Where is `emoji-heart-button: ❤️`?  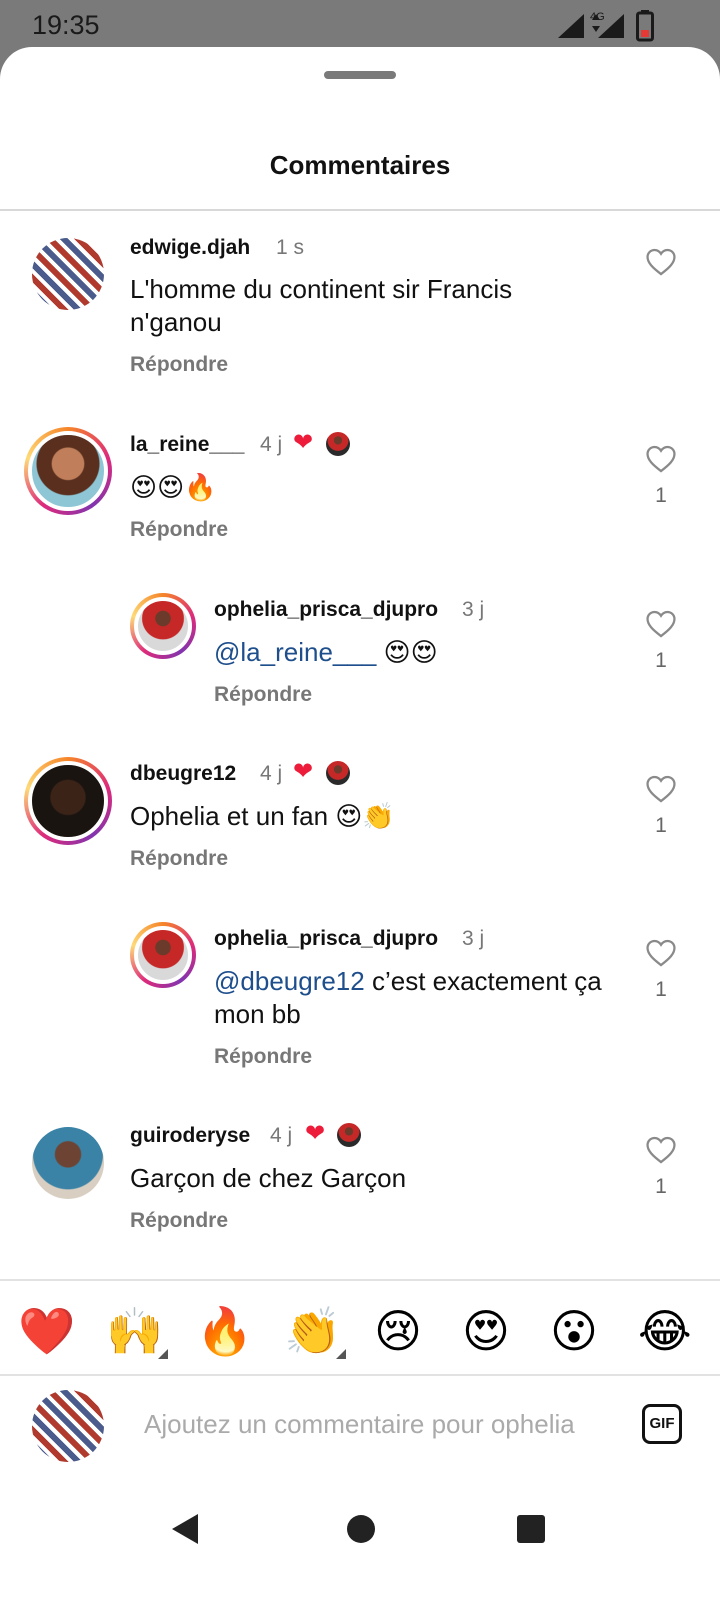
emoji-heart-button: ❤️ is located at coordinates (46, 1331).